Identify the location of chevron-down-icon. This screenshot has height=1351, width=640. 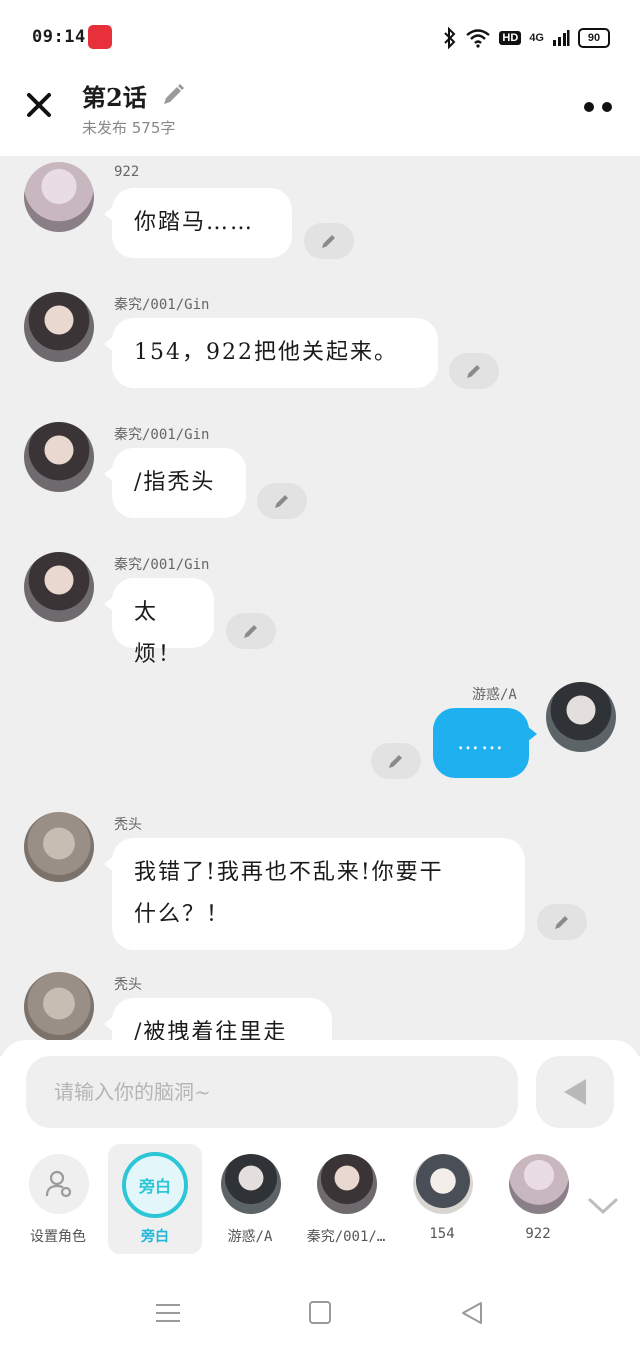
(603, 1206).